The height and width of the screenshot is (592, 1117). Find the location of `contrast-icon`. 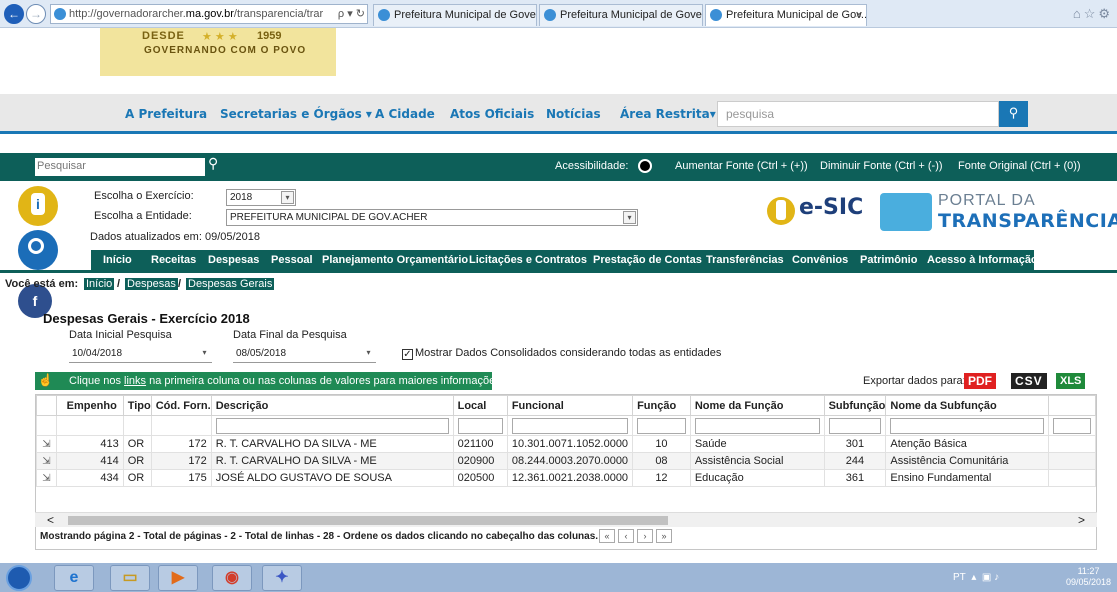

contrast-icon is located at coordinates (645, 166).